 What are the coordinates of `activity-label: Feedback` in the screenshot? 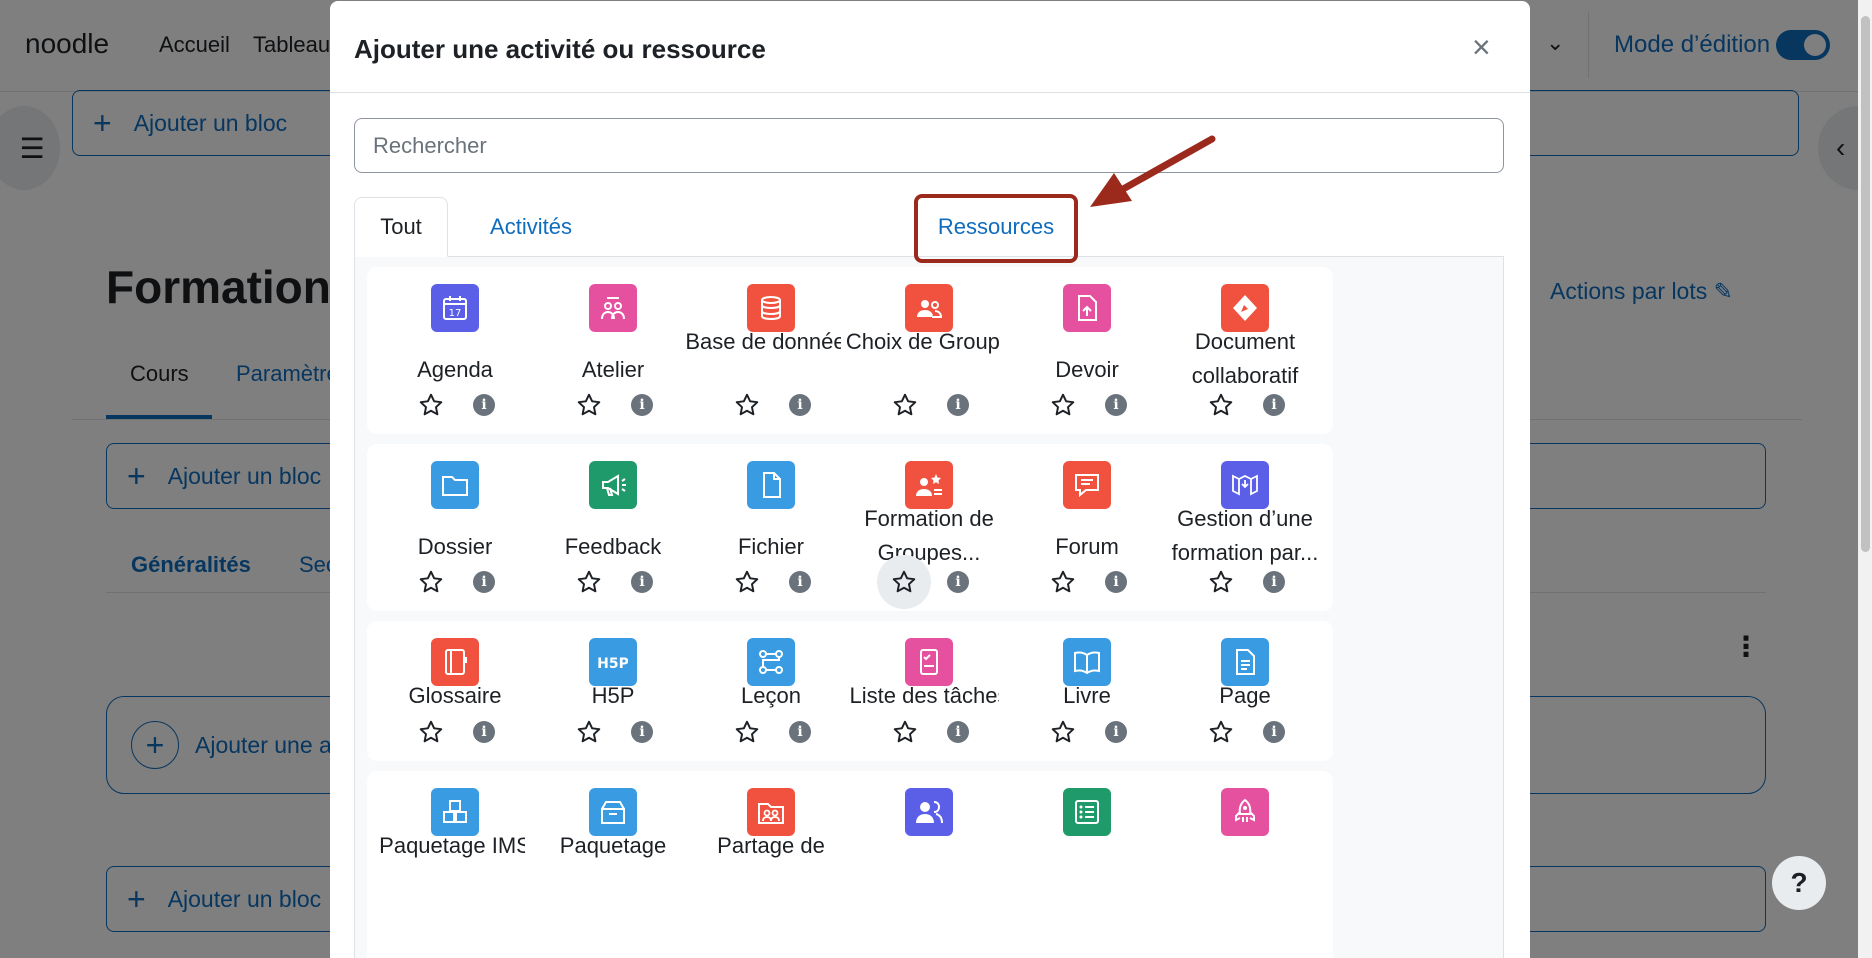 It's located at (613, 546).